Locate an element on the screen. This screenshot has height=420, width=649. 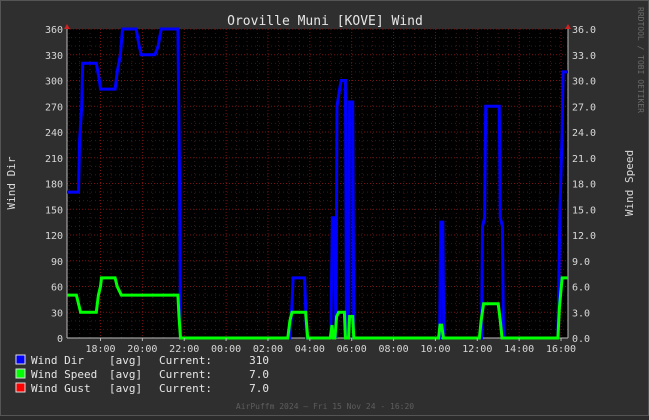
y-axis-right-label: Wind Speed is located at coordinates (629, 183).